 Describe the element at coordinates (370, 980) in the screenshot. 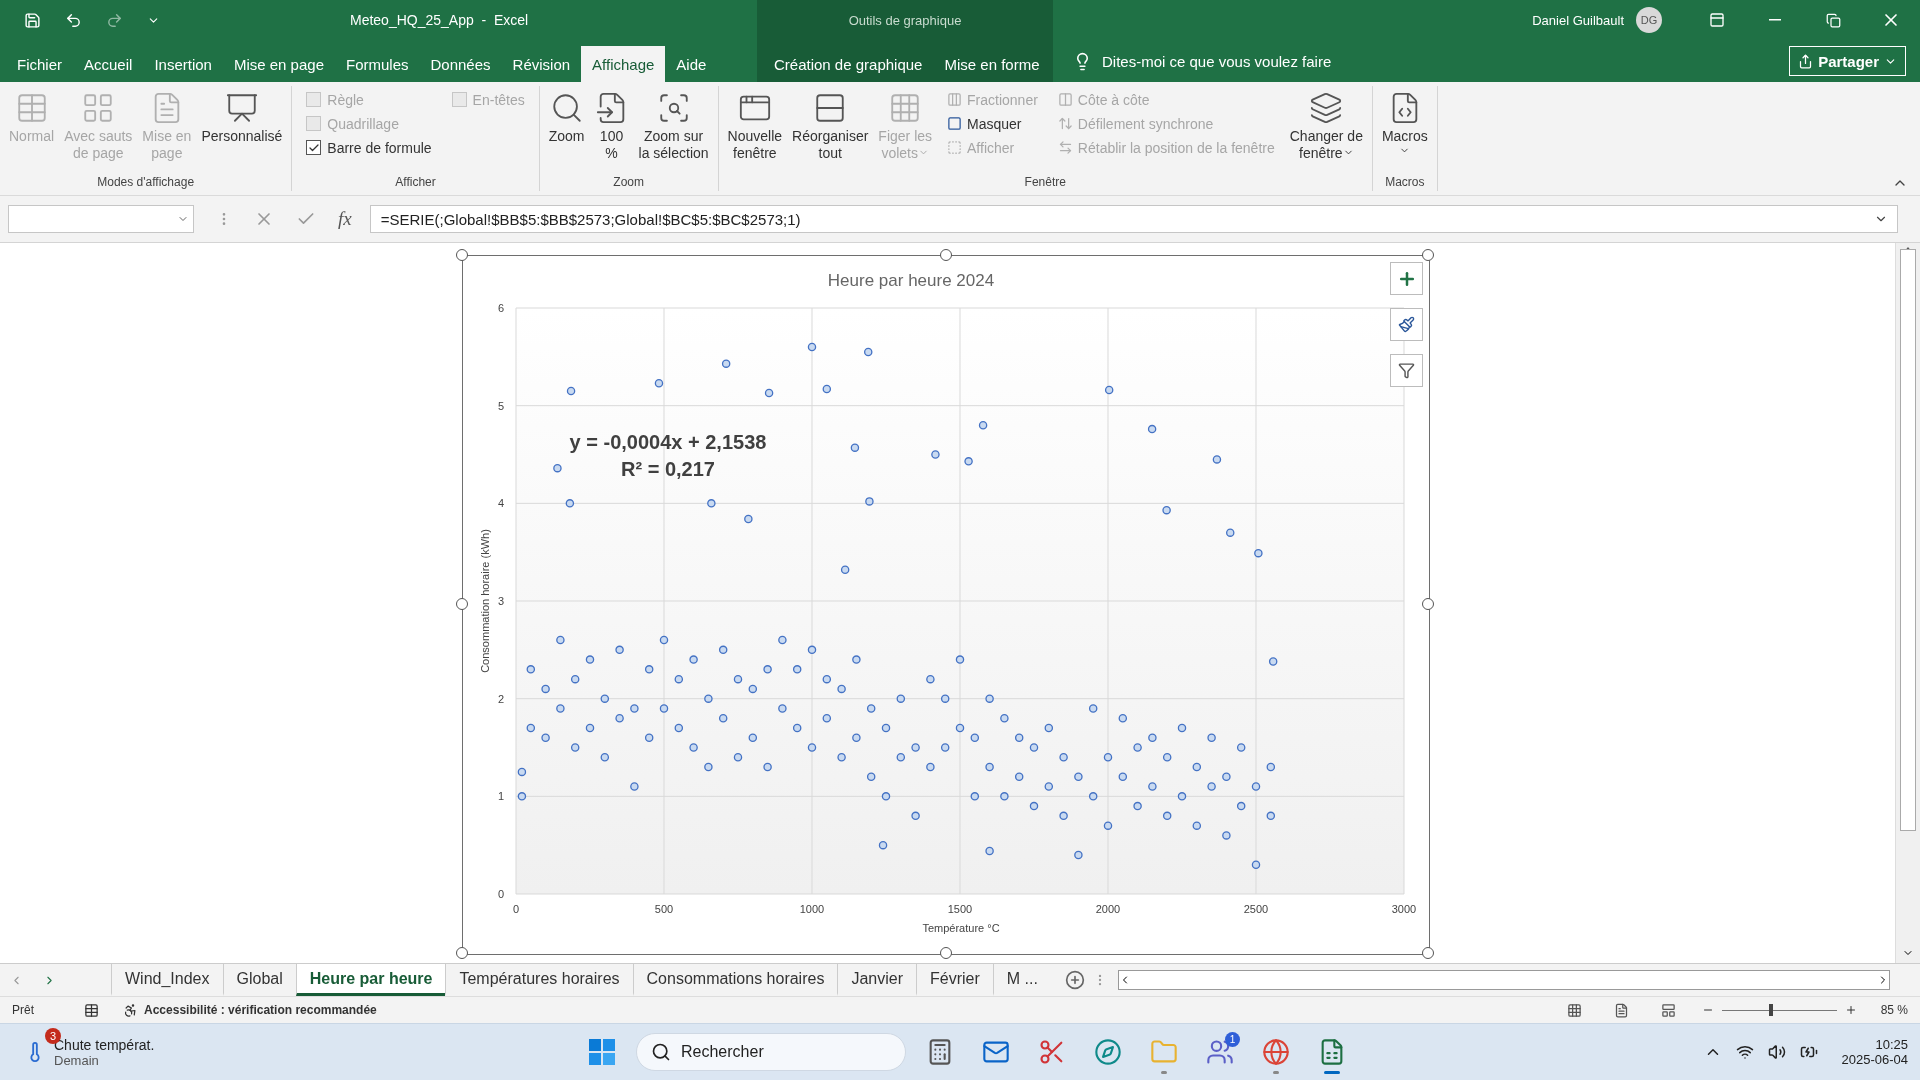

I see `sheet-tab: Heure par heure` at that location.